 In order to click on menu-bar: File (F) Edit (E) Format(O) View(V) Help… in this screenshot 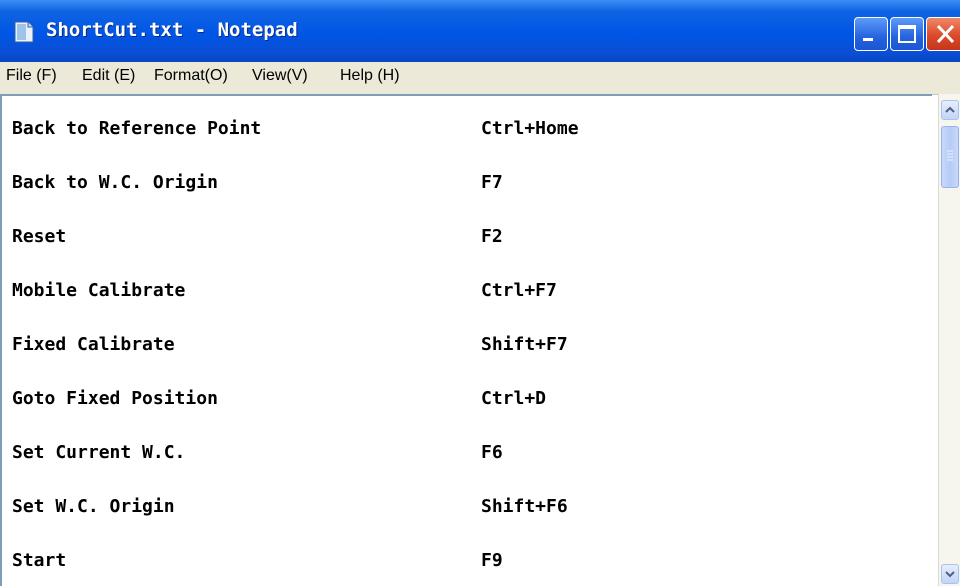, I will do `click(480, 78)`.